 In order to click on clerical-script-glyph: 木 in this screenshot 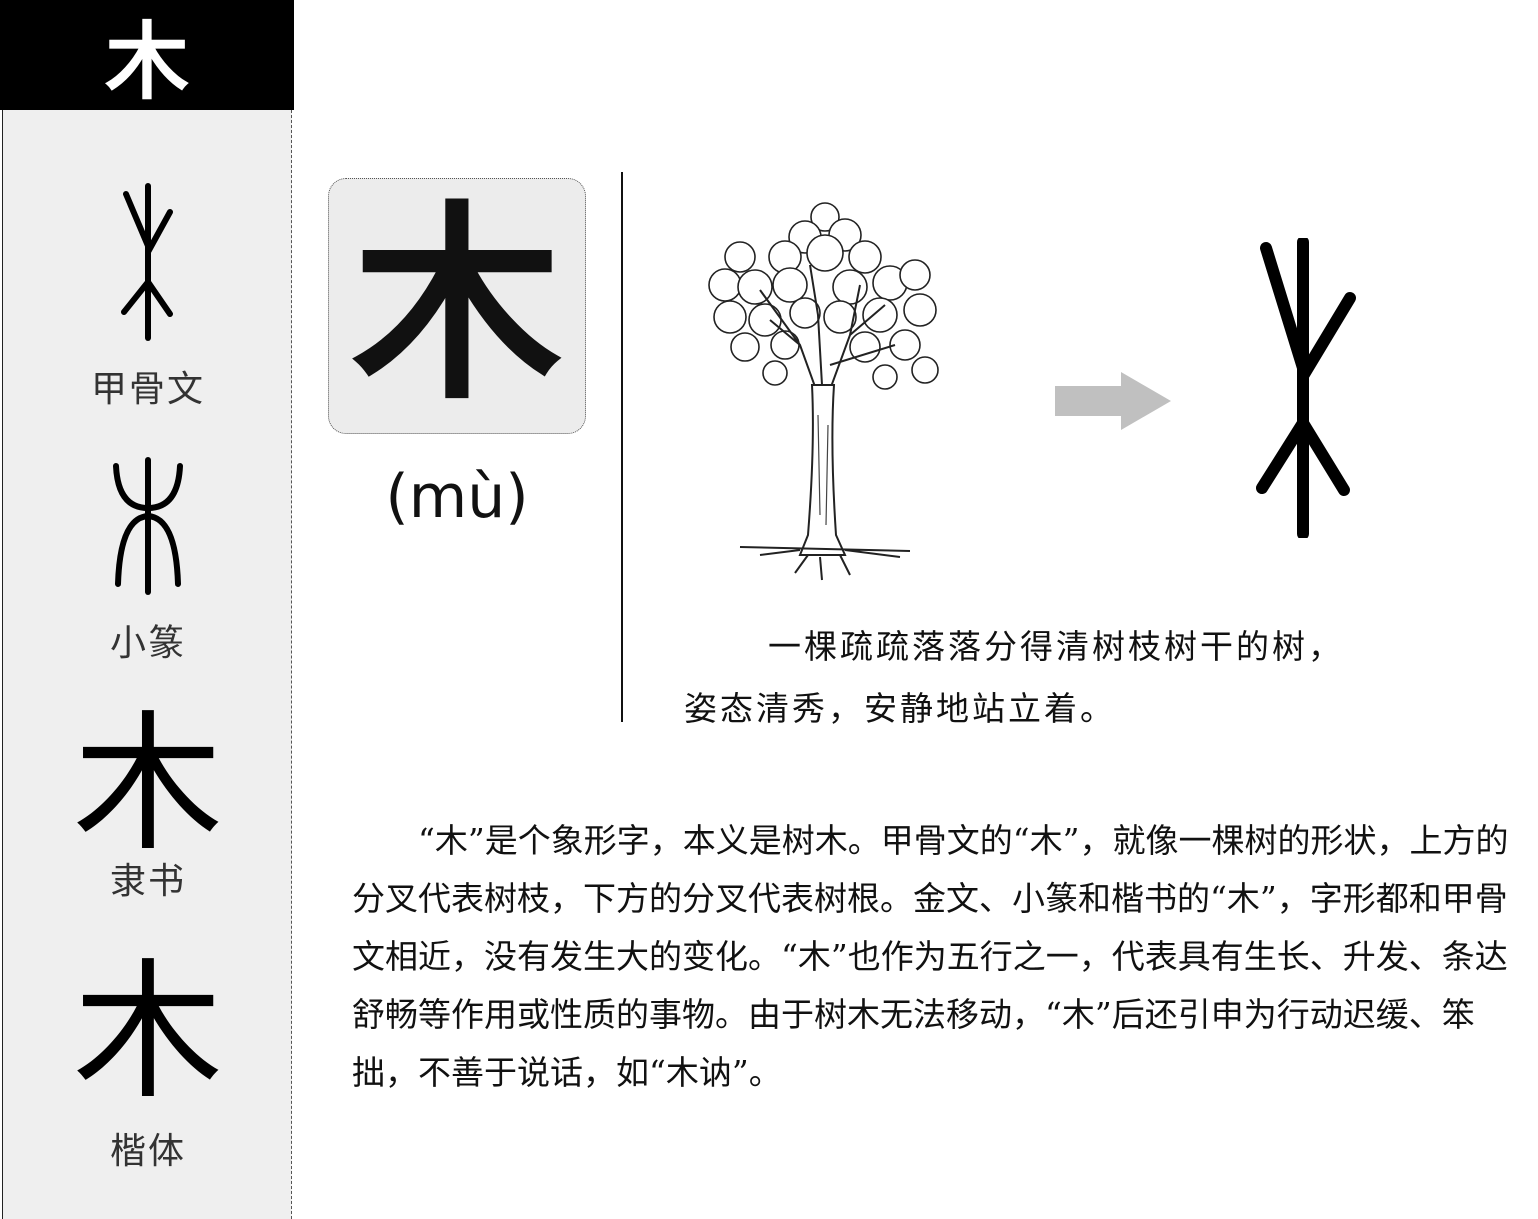, I will do `click(147, 785)`.